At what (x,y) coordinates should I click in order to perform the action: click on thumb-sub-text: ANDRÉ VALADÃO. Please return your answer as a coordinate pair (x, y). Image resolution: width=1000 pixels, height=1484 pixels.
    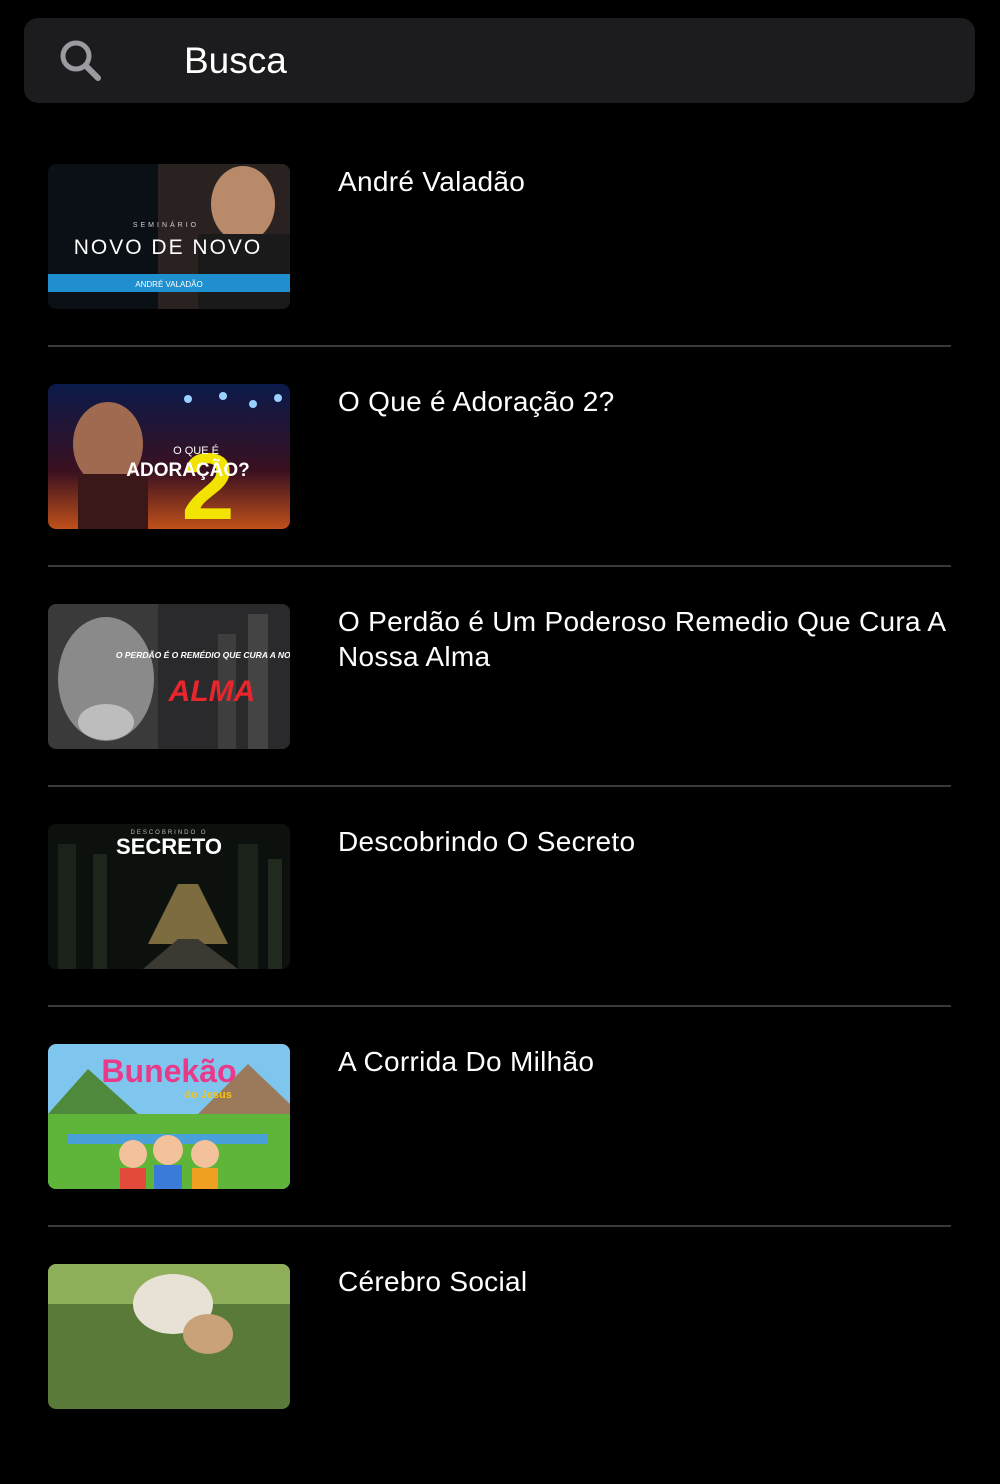
    Looking at the image, I should click on (168, 284).